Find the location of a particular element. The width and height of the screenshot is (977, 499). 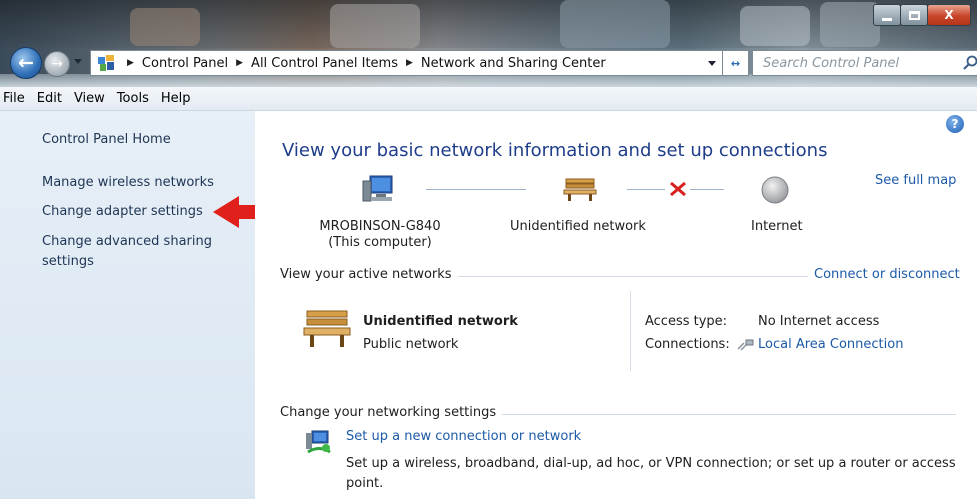

breadcrumb-network-sharing: Network and Sharing Center is located at coordinates (513, 63).